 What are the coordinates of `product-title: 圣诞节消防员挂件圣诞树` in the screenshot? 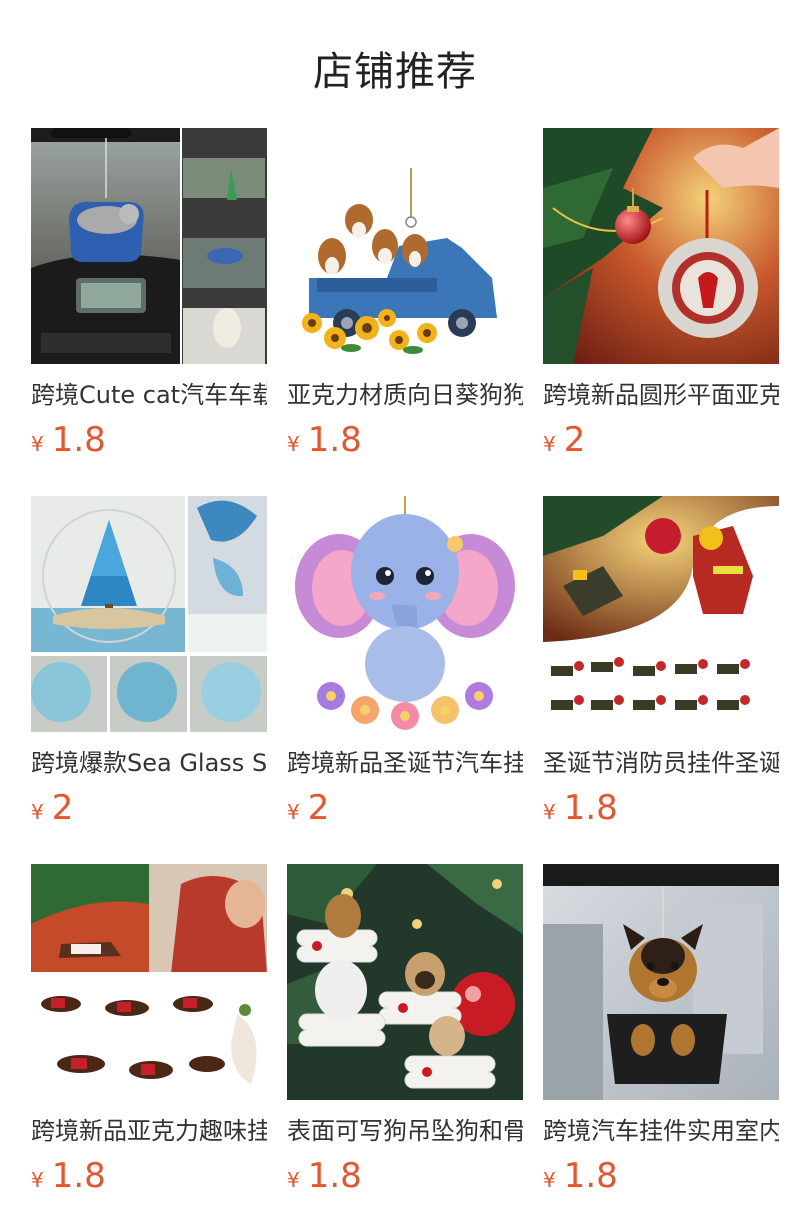 It's located at (661, 763).